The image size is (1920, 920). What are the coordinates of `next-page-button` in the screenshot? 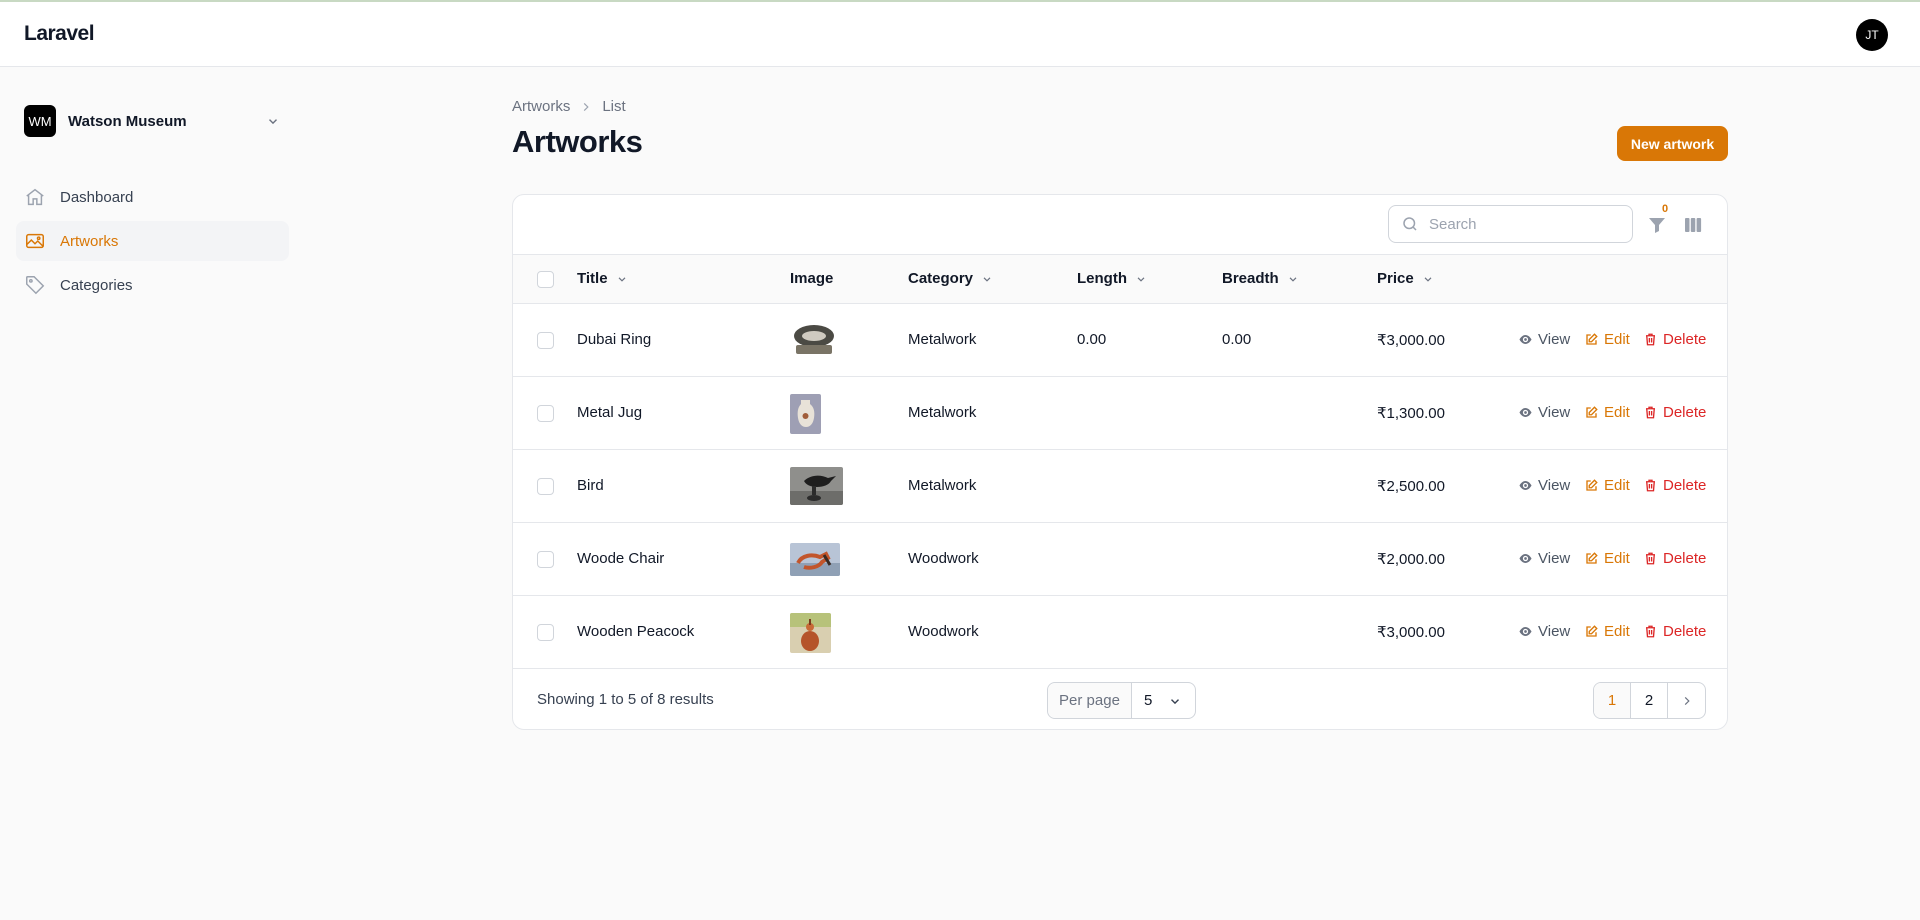 It's located at (1686, 700).